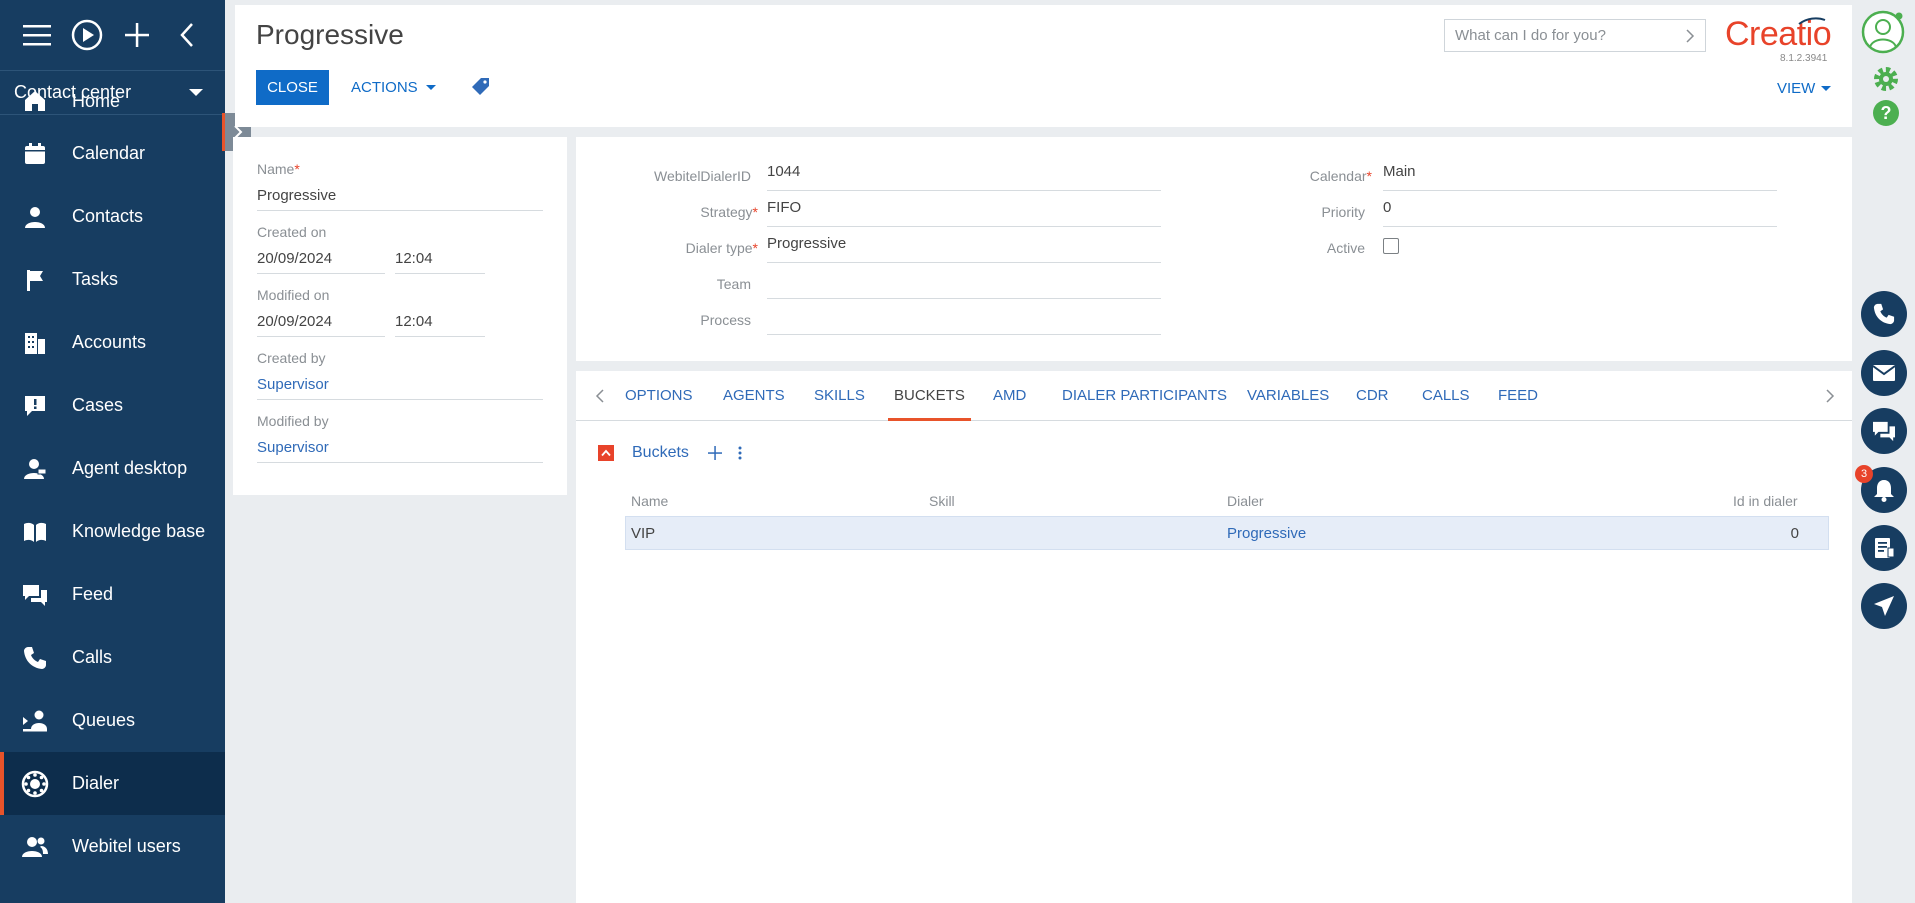 Image resolution: width=1915 pixels, height=903 pixels. Describe the element at coordinates (108, 216) in the screenshot. I see `sidebar-item-label: Contacts` at that location.